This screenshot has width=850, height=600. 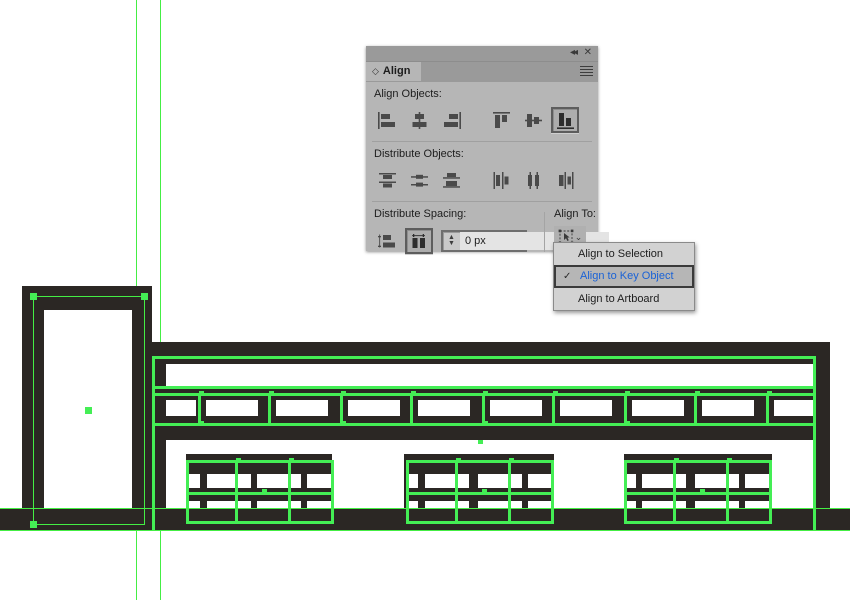 I want to click on vspace-icon, so click(x=386, y=240).